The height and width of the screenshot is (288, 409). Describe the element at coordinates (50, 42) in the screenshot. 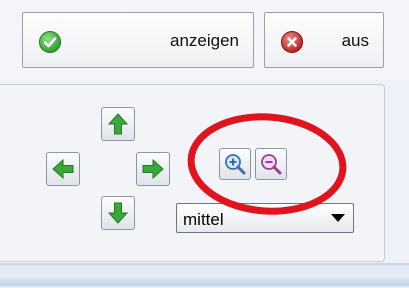

I see `checkmark-icon` at that location.